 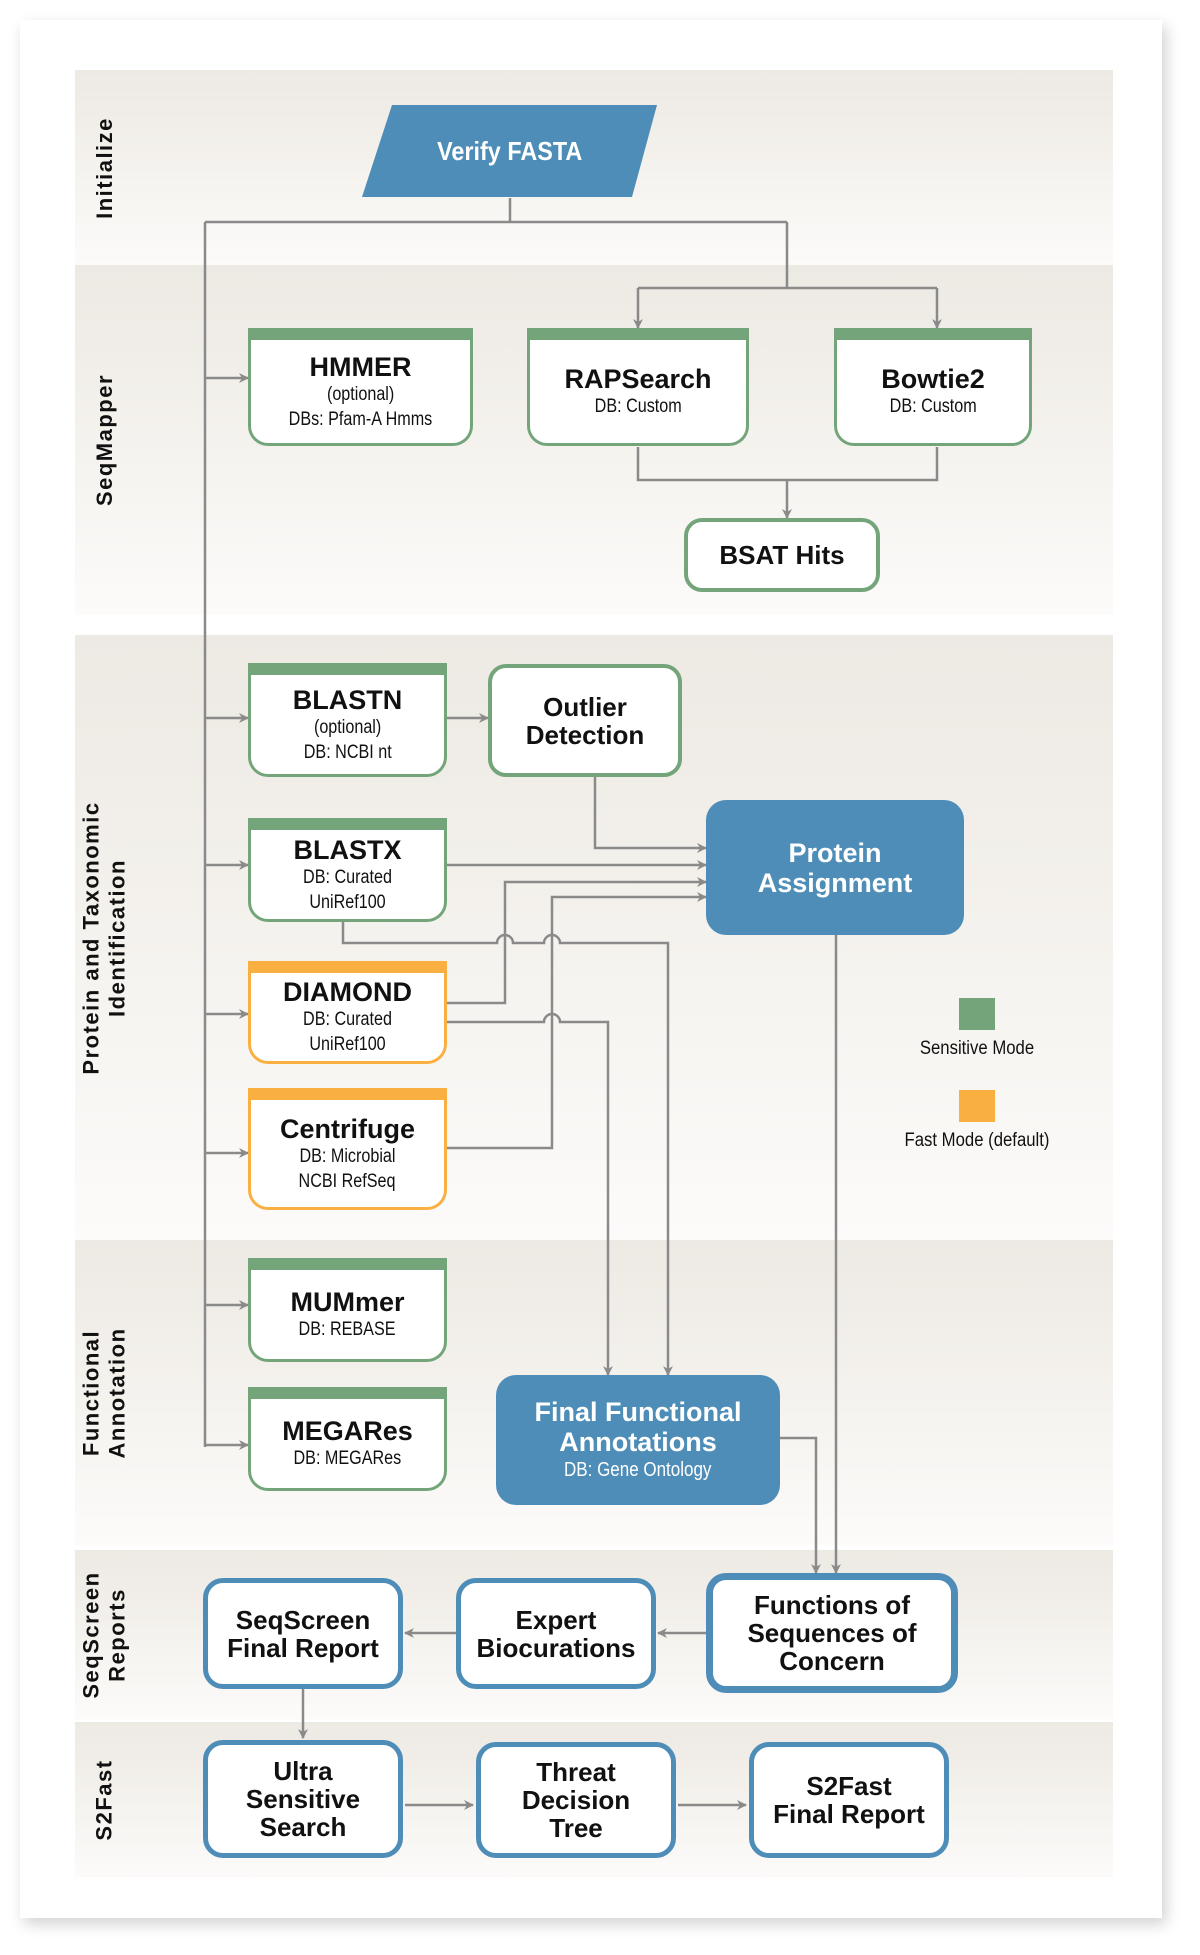 I want to click on ultra-line2: Sensitive, so click(x=303, y=1799).